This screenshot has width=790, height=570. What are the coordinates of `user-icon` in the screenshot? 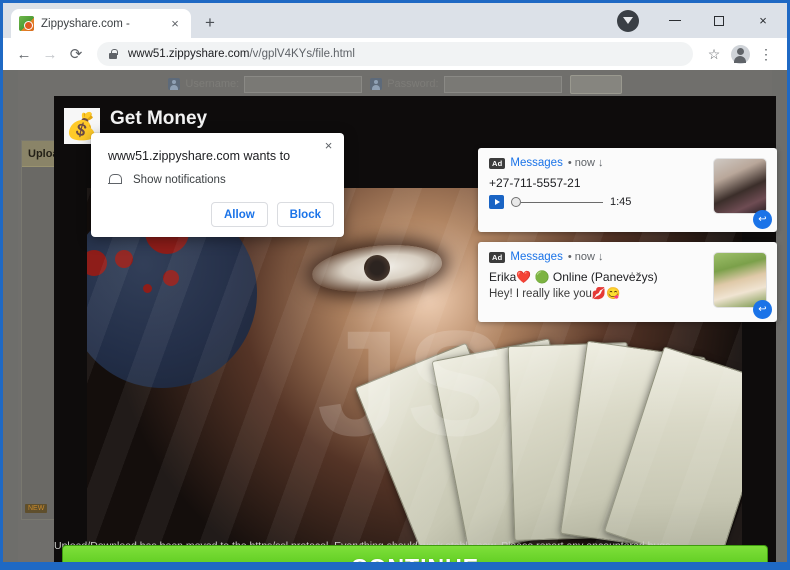 It's located at (174, 84).